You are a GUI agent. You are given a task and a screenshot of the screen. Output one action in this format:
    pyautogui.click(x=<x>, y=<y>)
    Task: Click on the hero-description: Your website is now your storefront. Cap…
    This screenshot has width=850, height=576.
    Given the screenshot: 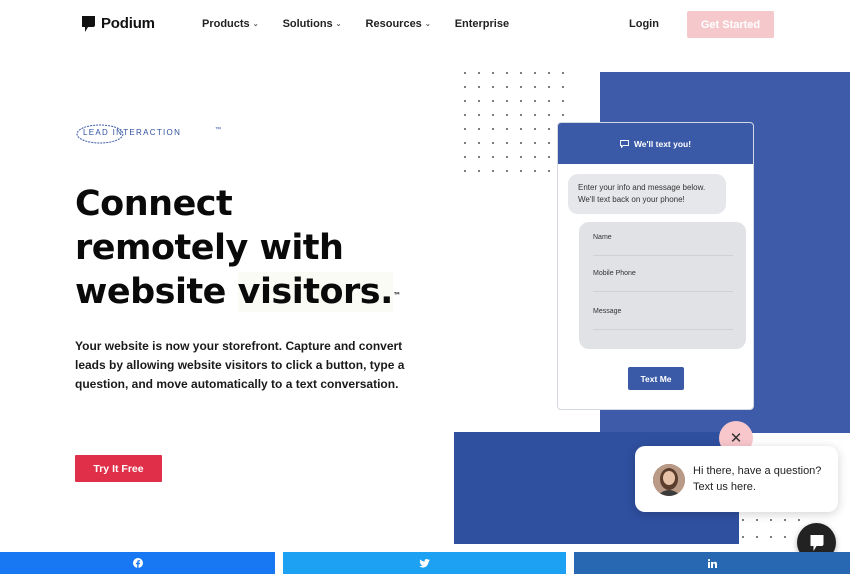 What is the action you would take?
    pyautogui.click(x=240, y=365)
    